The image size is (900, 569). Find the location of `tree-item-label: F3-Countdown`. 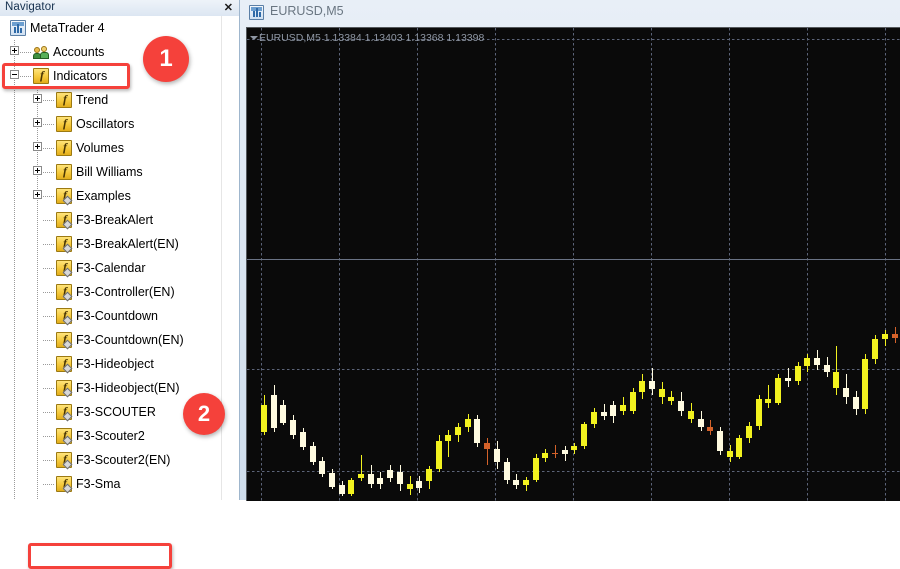

tree-item-label: F3-Countdown is located at coordinates (117, 316).